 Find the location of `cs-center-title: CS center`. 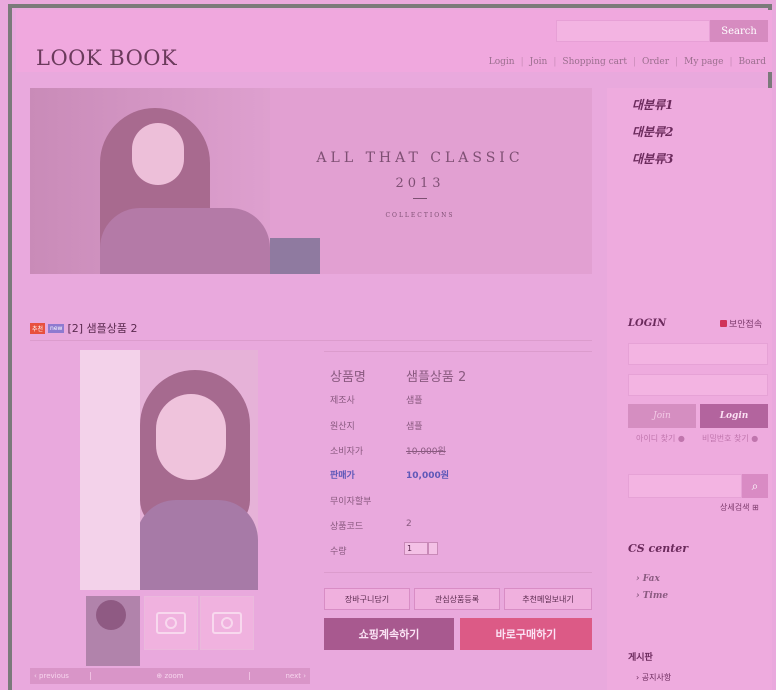

cs-center-title: CS center is located at coordinates (658, 548).